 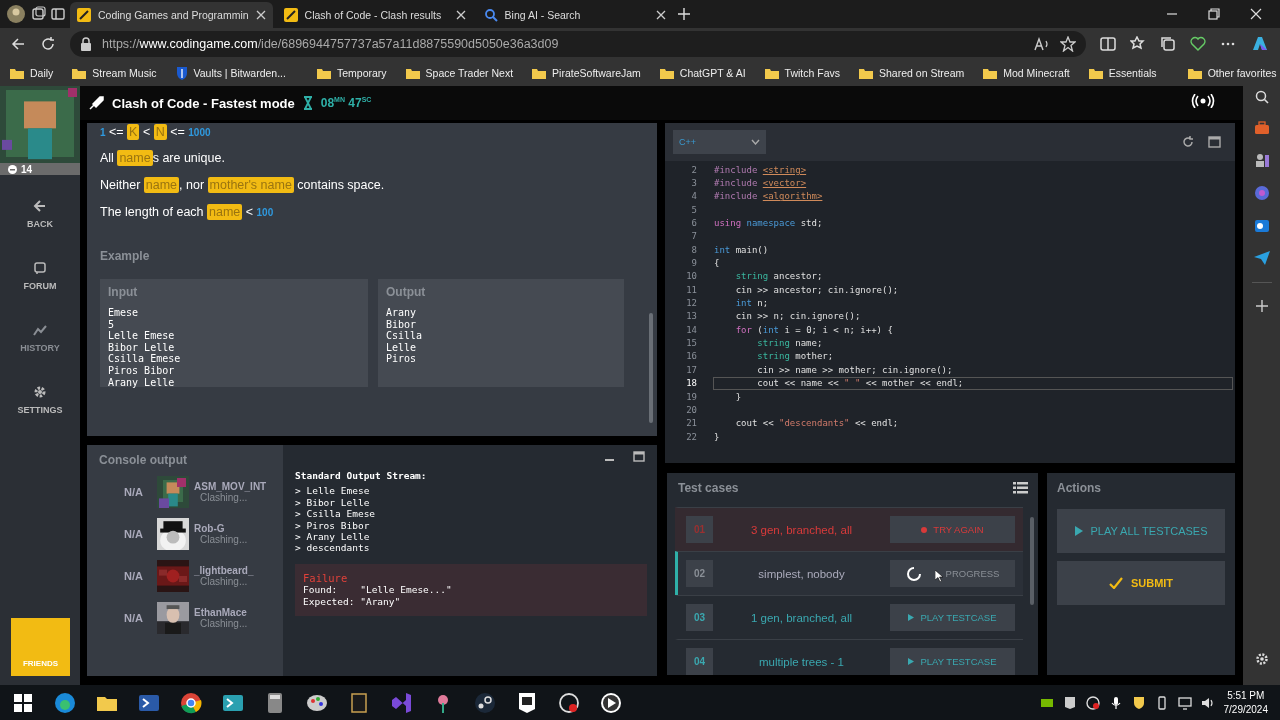 What do you see at coordinates (58, 14) in the screenshot?
I see `tab-actions-icon` at bounding box center [58, 14].